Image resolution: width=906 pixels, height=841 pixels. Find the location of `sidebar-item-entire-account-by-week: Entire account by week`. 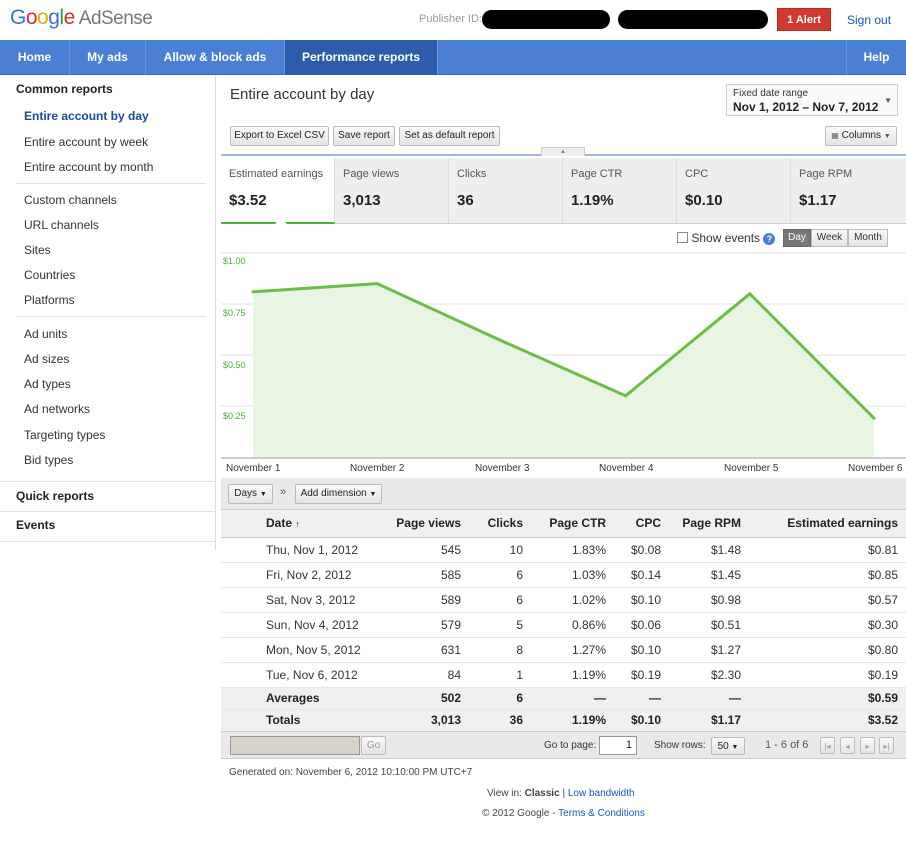

sidebar-item-entire-account-by-week: Entire account by week is located at coordinates (86, 142).